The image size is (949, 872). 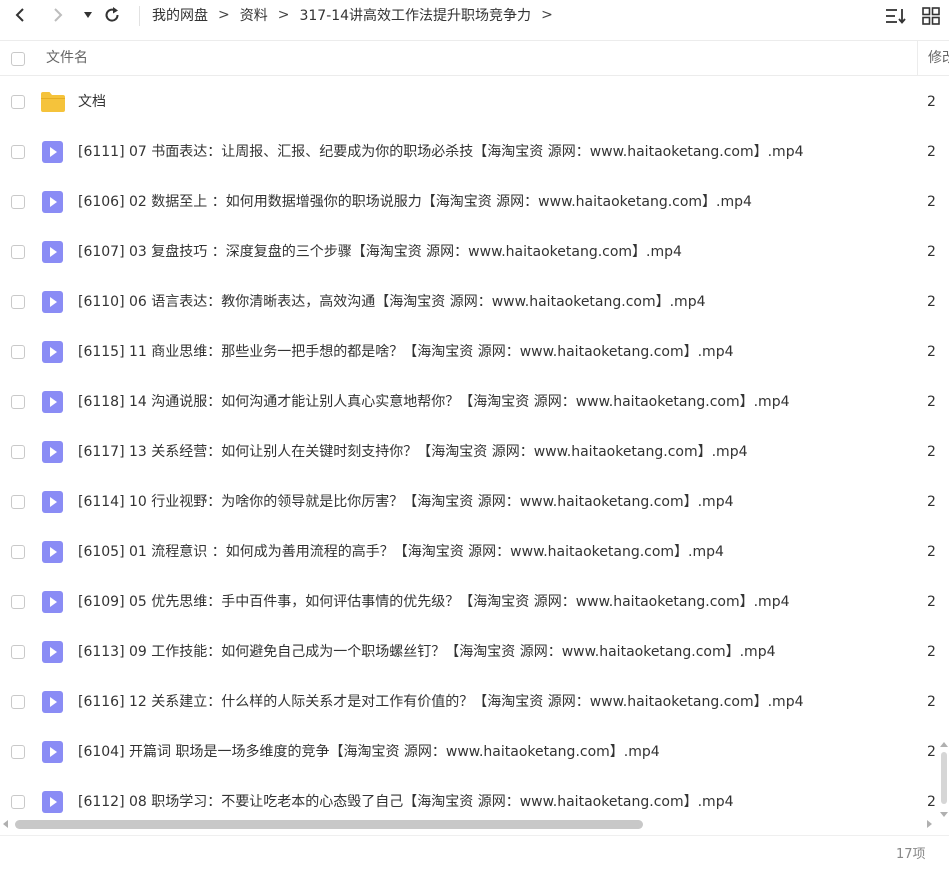 What do you see at coordinates (5, 824) in the screenshot?
I see `scroll-left-arrow` at bounding box center [5, 824].